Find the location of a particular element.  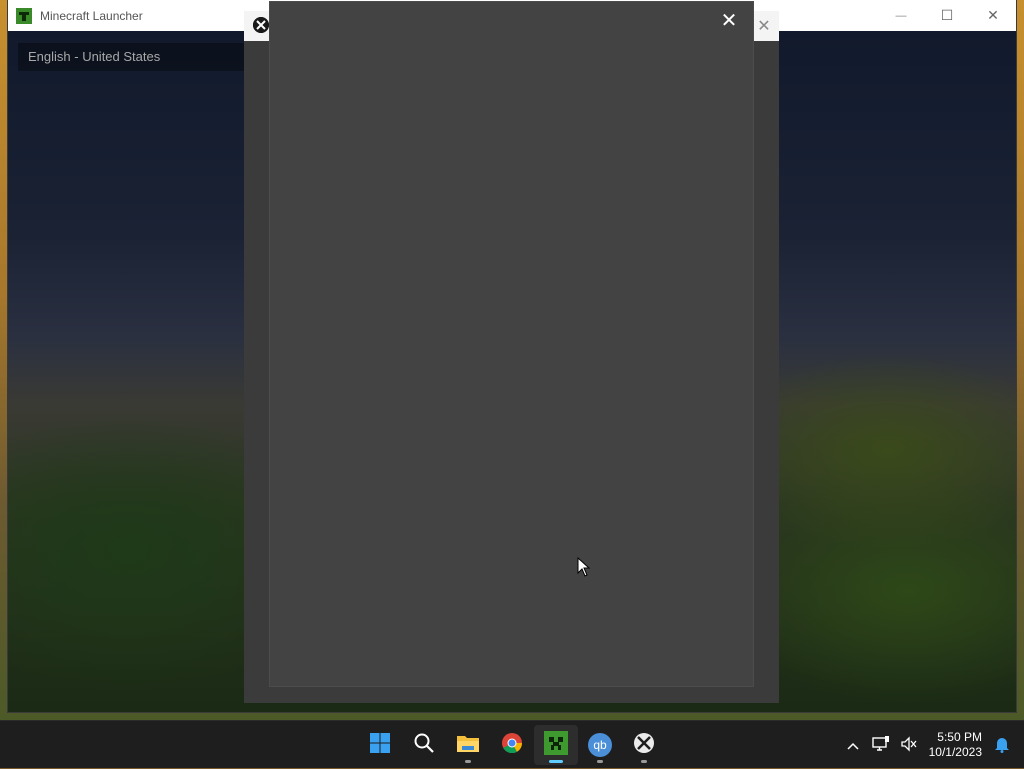

show-hidden-icons-button is located at coordinates (853, 745).